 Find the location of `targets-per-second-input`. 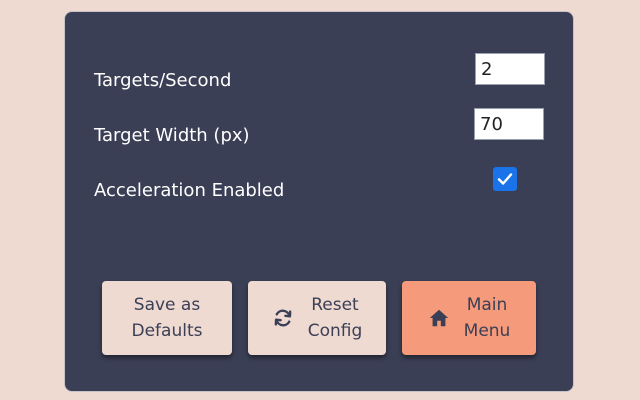

targets-per-second-input is located at coordinates (510, 69).